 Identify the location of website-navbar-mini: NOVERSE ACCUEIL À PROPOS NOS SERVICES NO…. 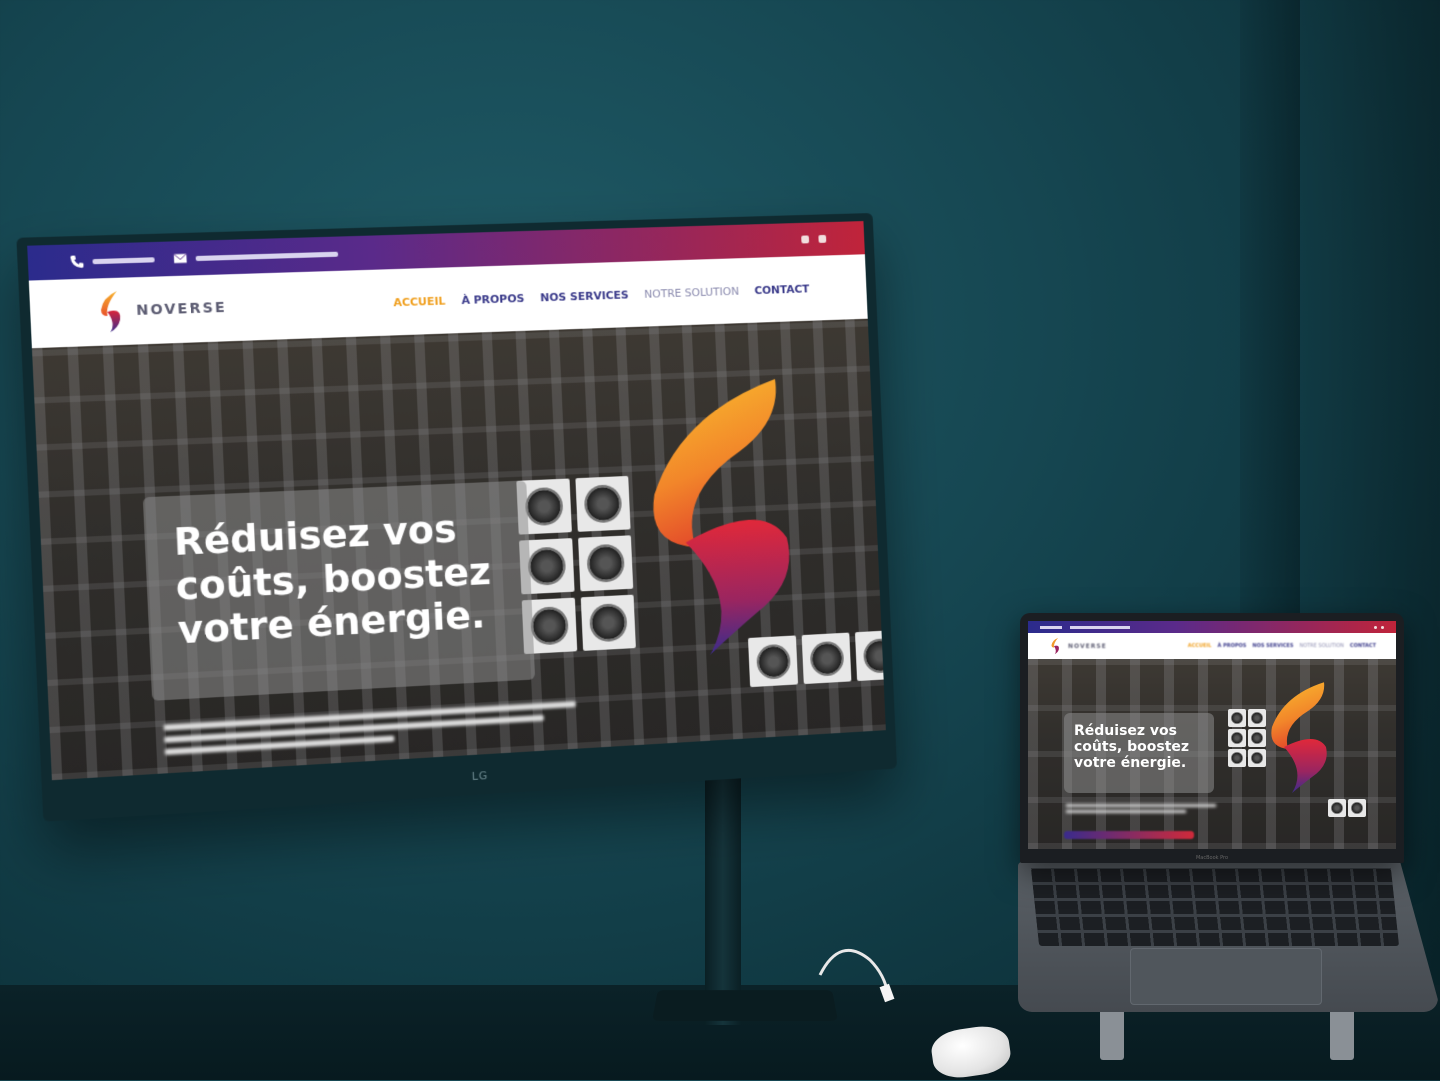
(1212, 646).